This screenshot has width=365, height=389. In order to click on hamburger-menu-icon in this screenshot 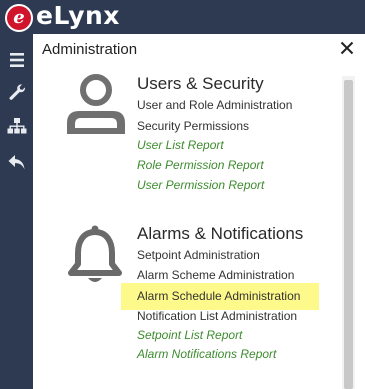, I will do `click(17, 60)`.